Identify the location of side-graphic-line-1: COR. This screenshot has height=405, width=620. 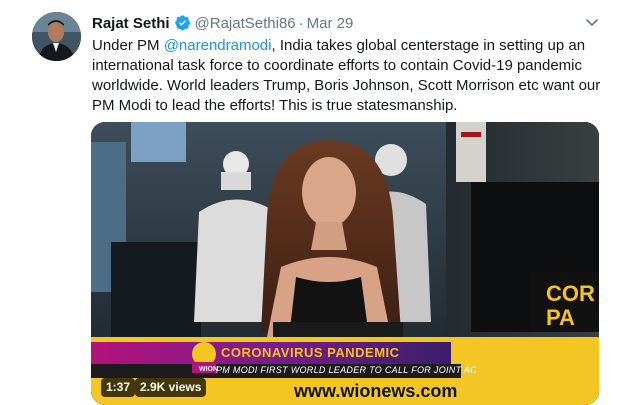
(570, 294).